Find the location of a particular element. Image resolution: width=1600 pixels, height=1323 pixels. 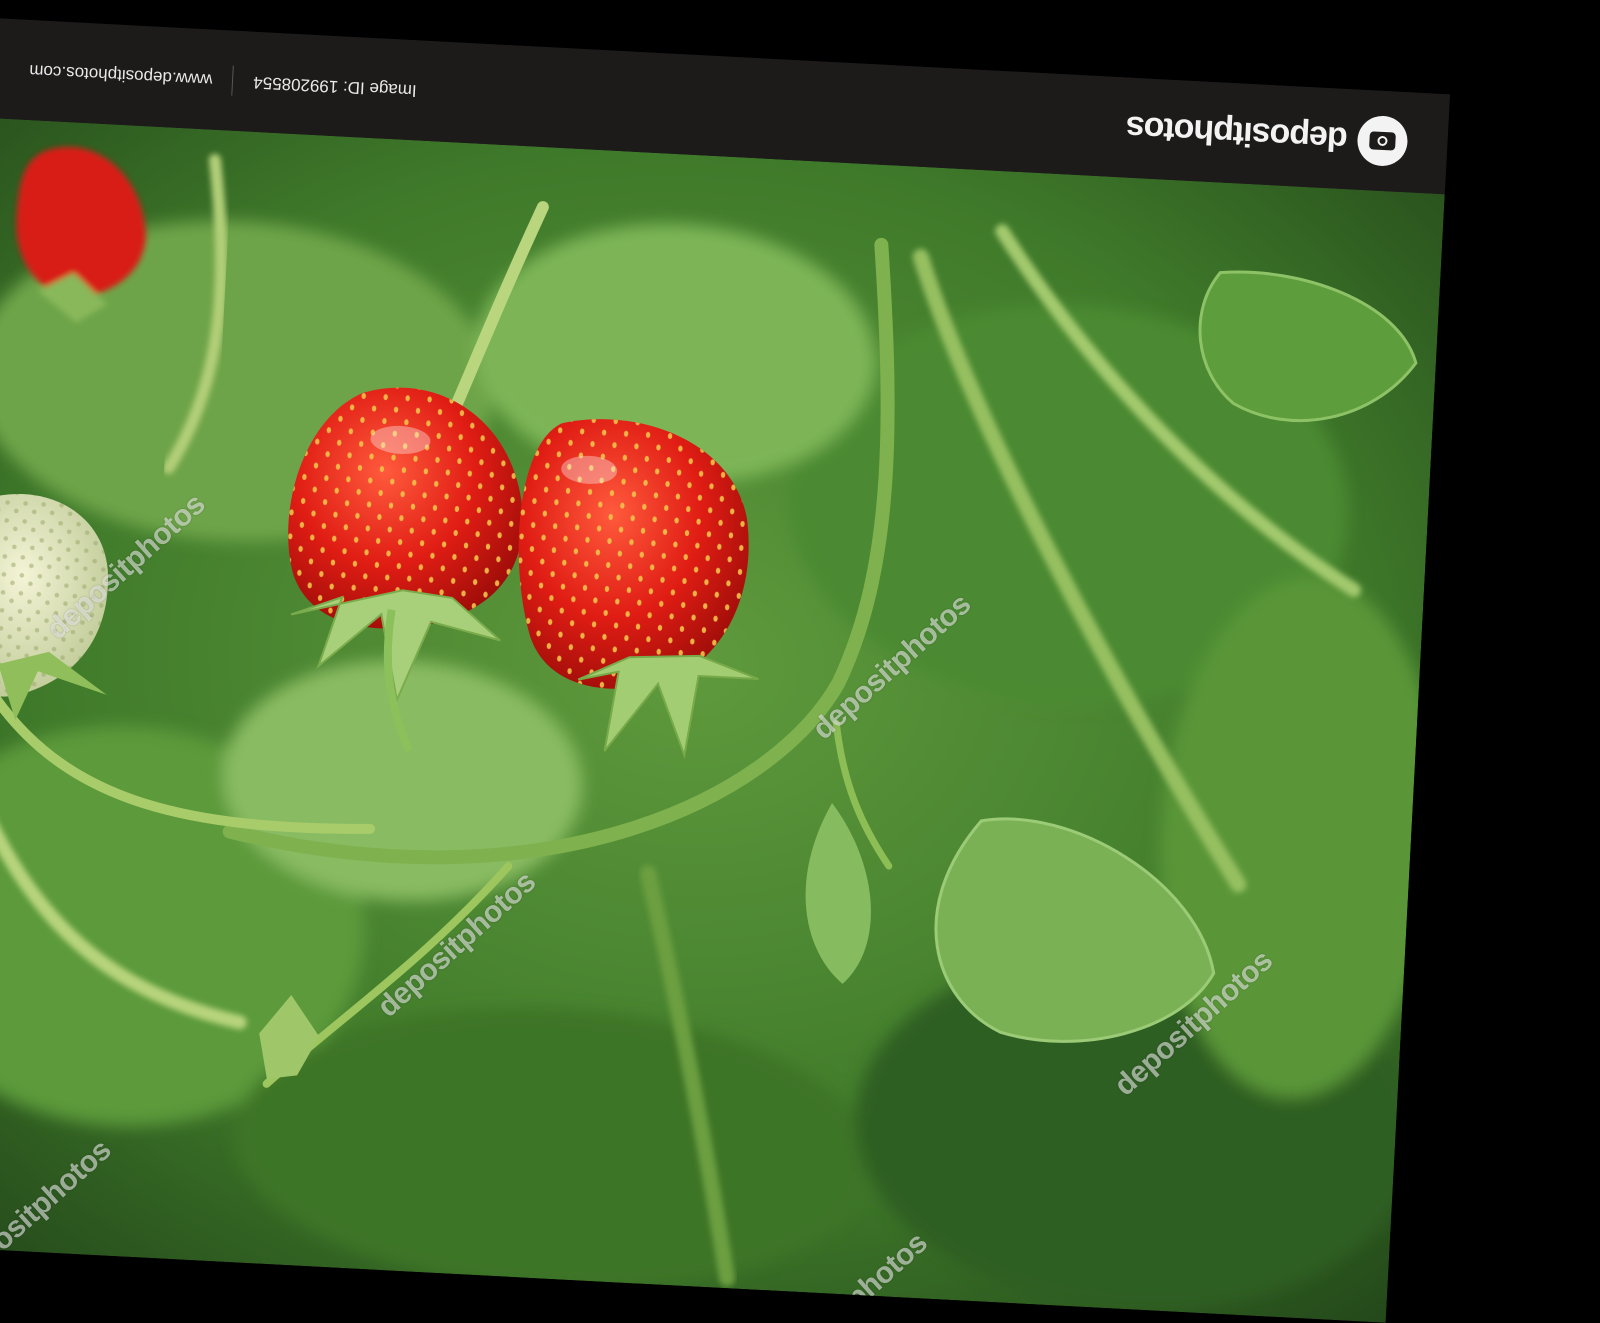

divider is located at coordinates (233, 80).